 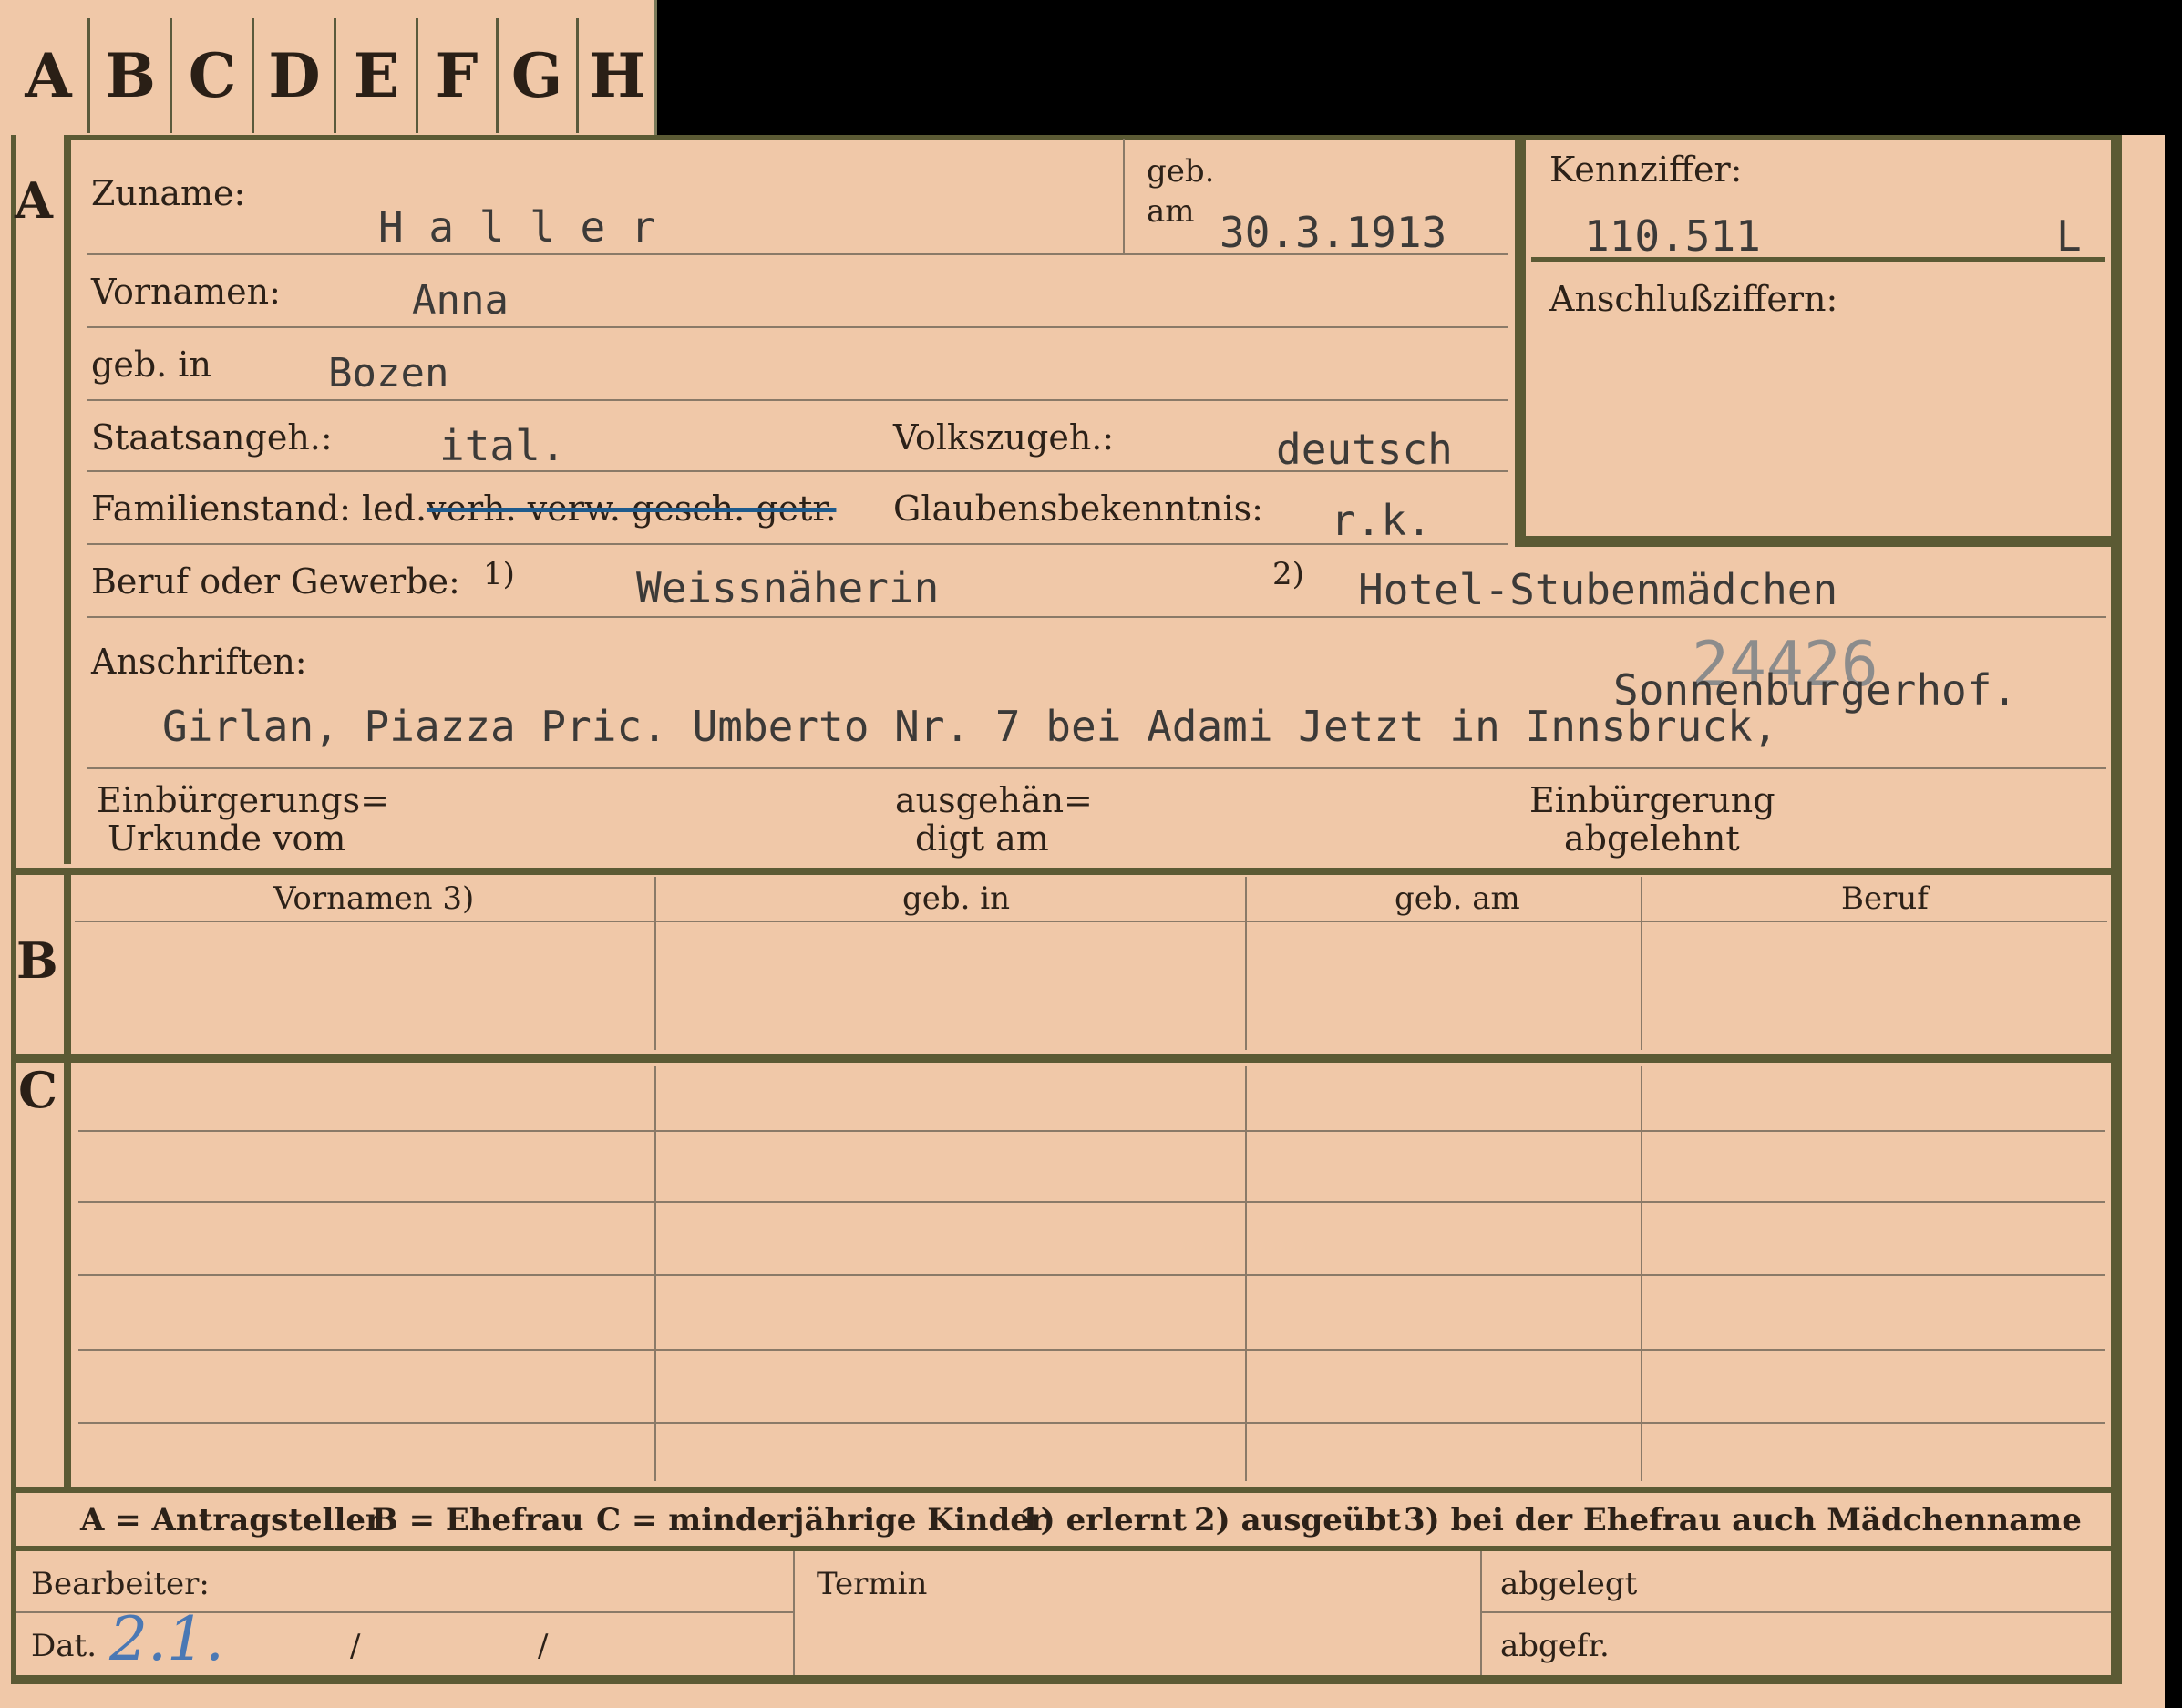 I want to click on label-kennziffer: Kennziffer:, so click(x=1646, y=169).